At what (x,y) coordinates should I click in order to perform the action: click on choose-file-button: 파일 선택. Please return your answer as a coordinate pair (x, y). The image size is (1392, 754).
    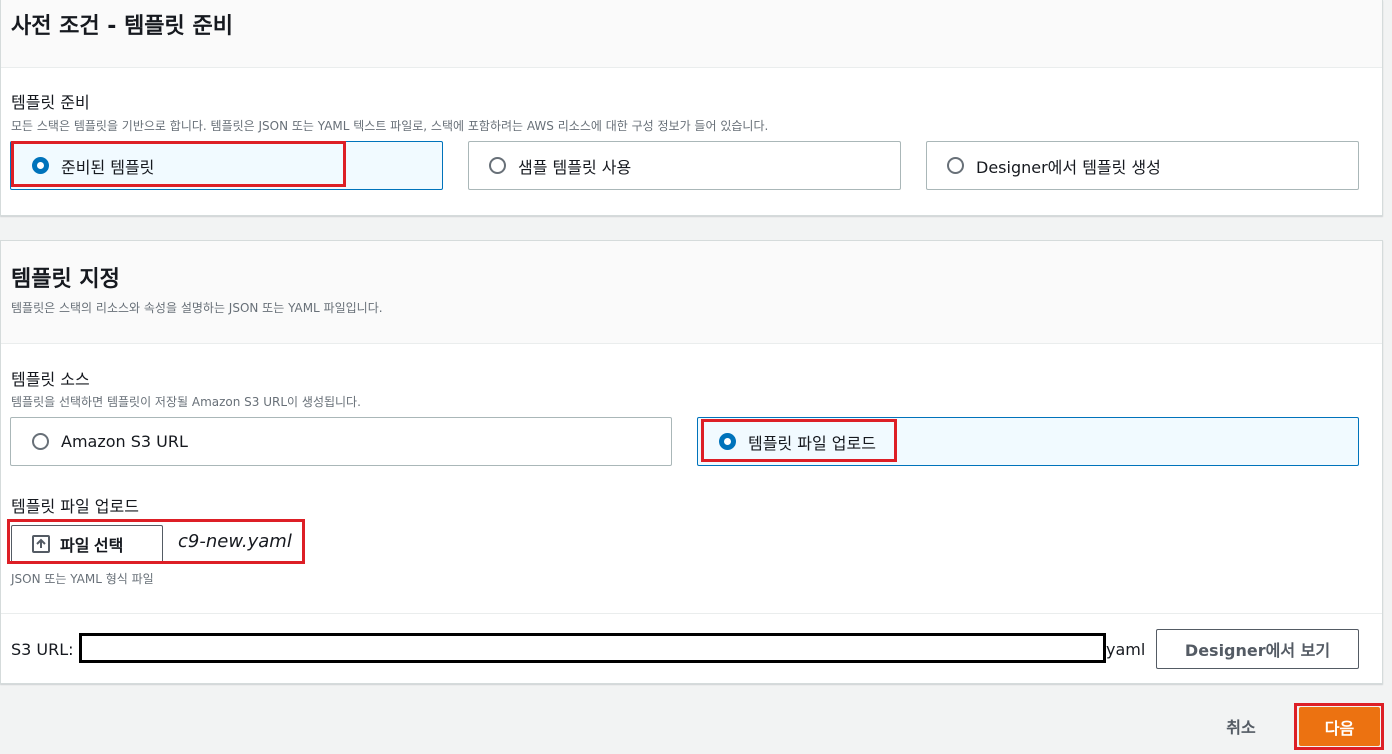
    Looking at the image, I should click on (87, 544).